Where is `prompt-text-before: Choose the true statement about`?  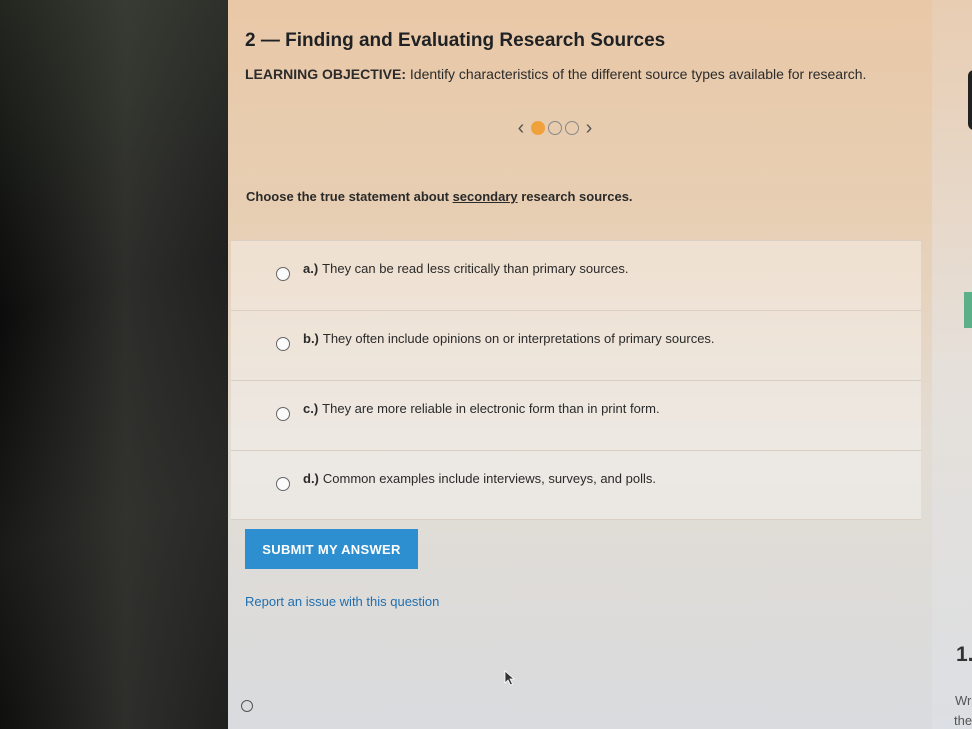 prompt-text-before: Choose the true statement about is located at coordinates (349, 196).